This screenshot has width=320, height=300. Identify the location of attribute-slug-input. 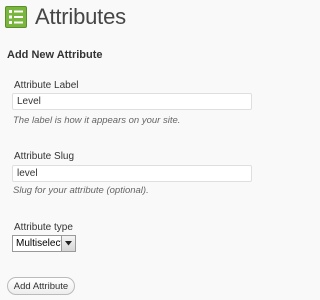
(132, 173).